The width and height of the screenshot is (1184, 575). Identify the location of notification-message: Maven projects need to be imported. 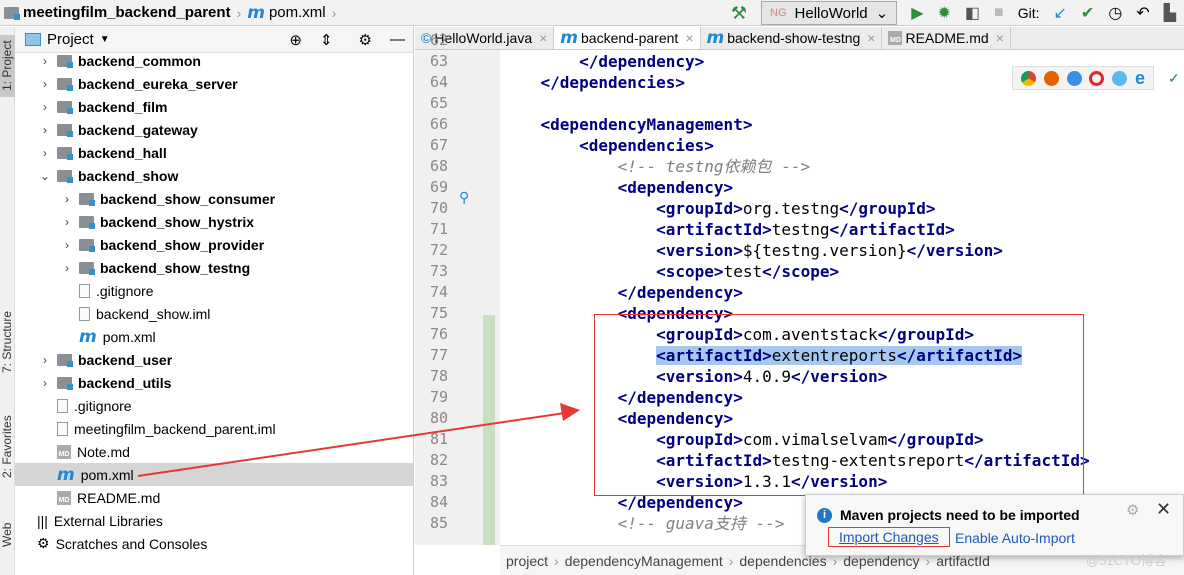
(960, 515).